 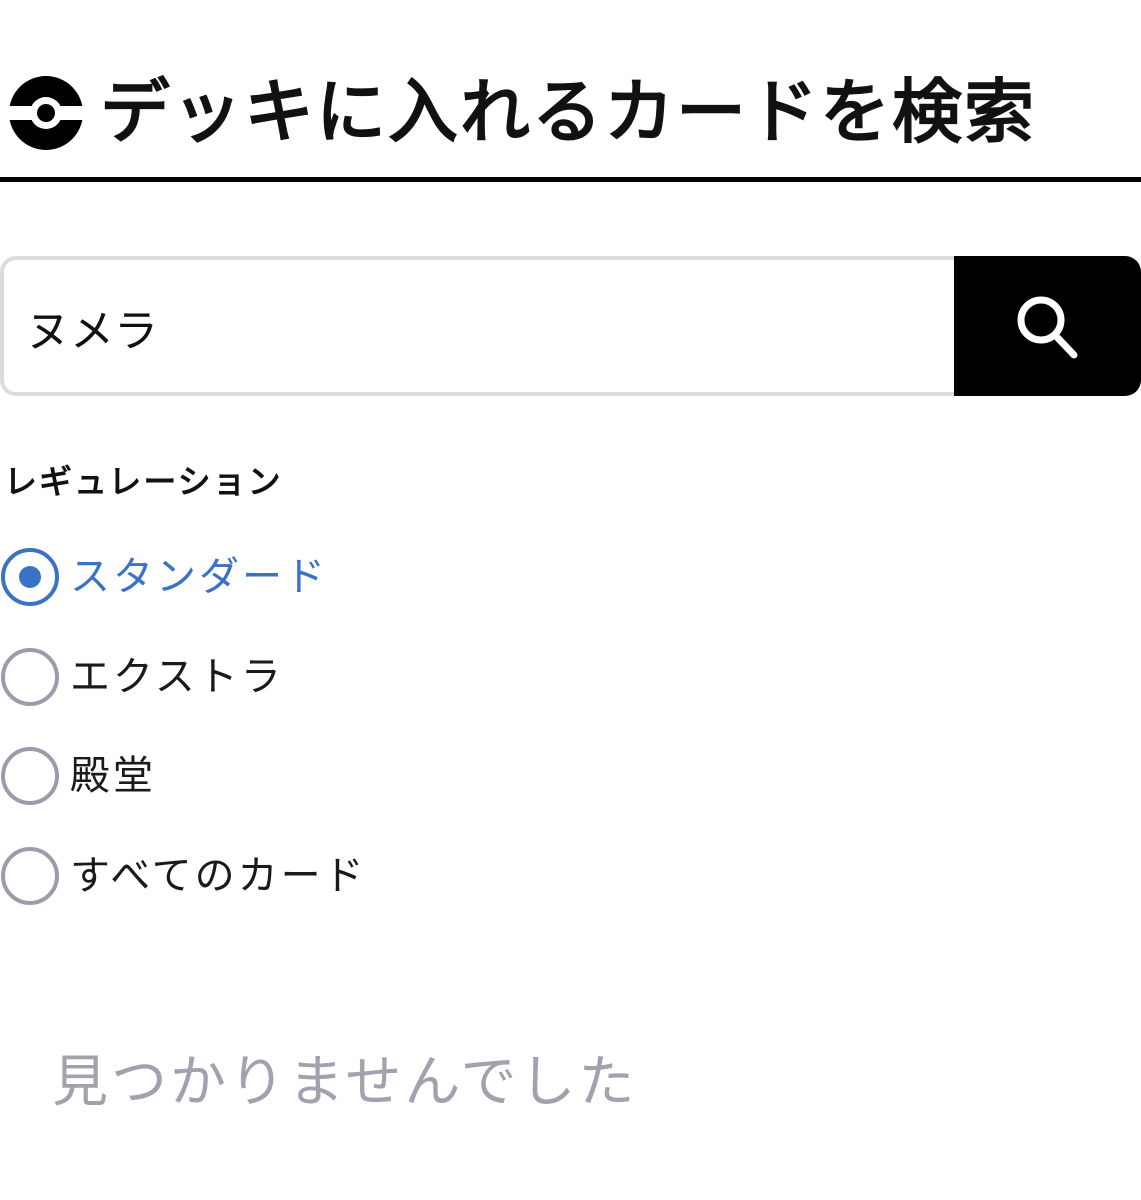 I want to click on radio-dot-icon, so click(x=30, y=577).